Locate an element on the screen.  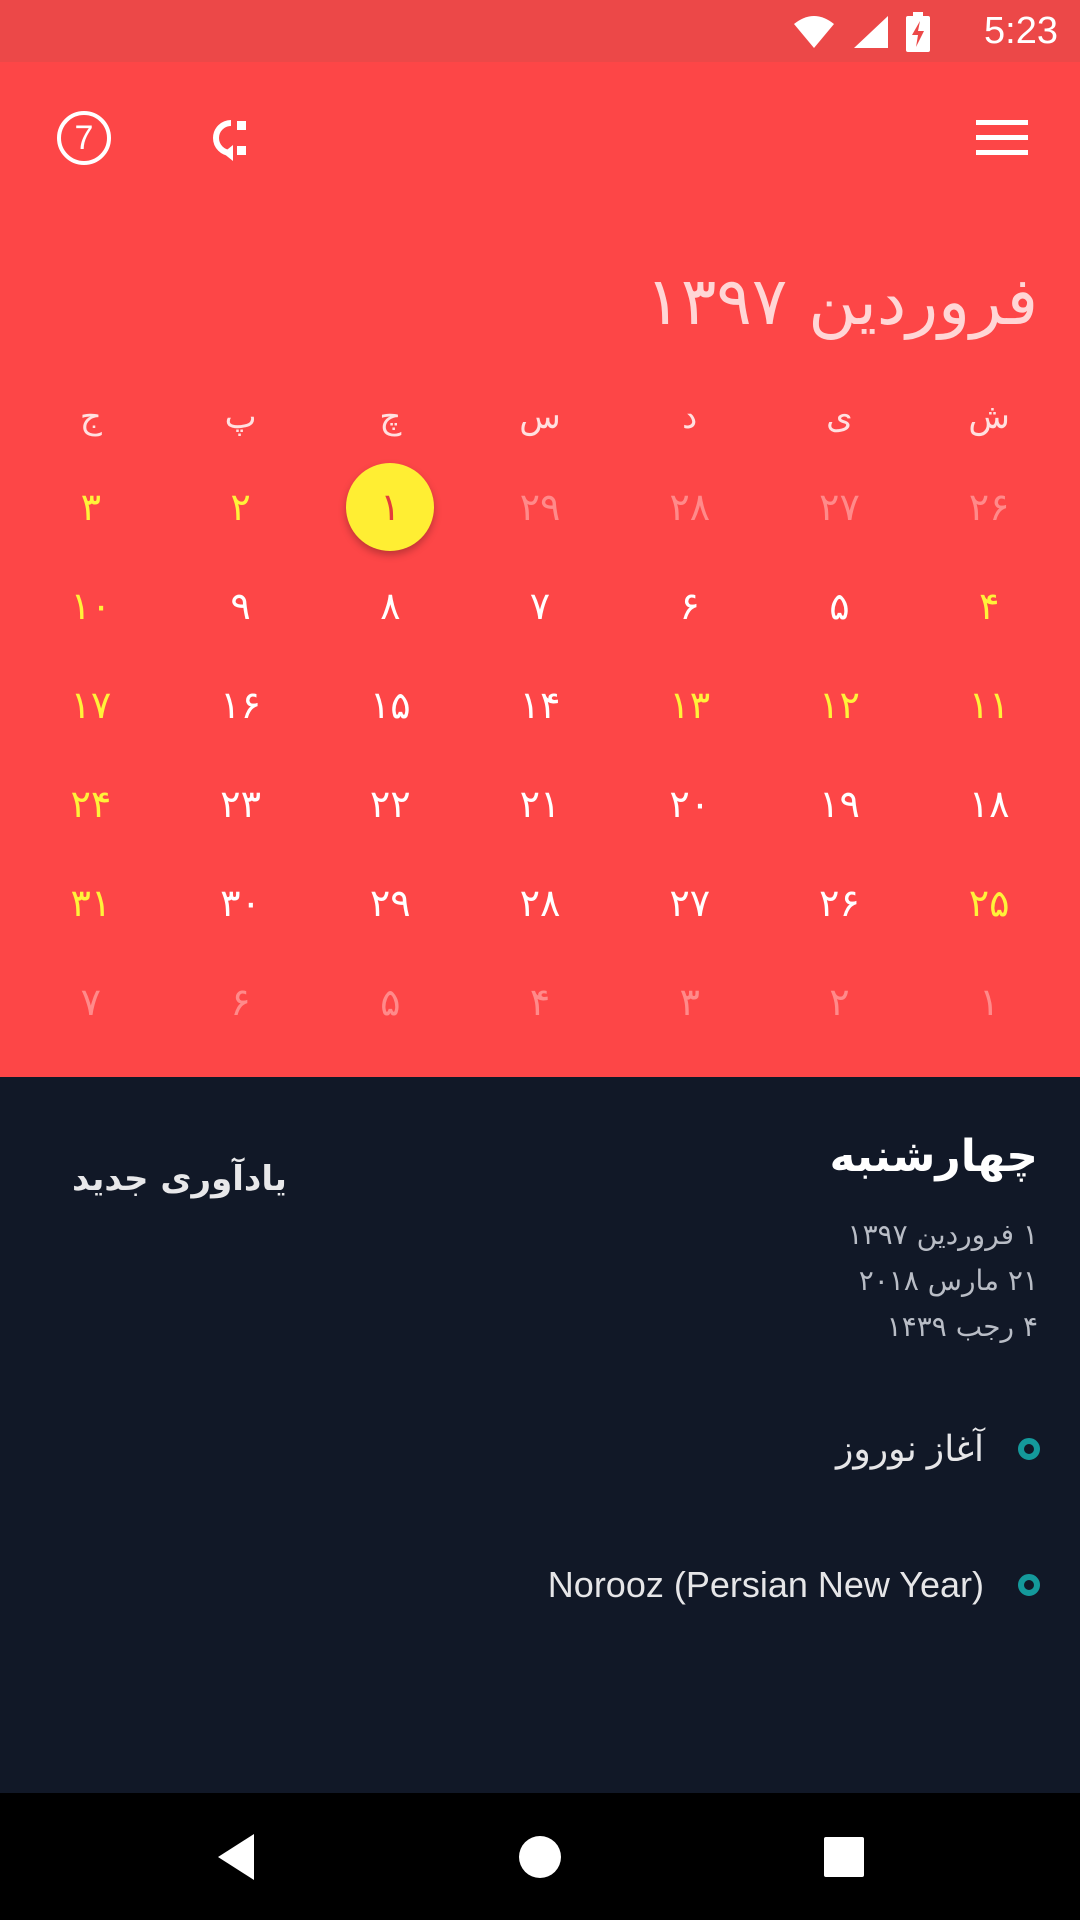
weekday-label: ش is located at coordinates (989, 417).